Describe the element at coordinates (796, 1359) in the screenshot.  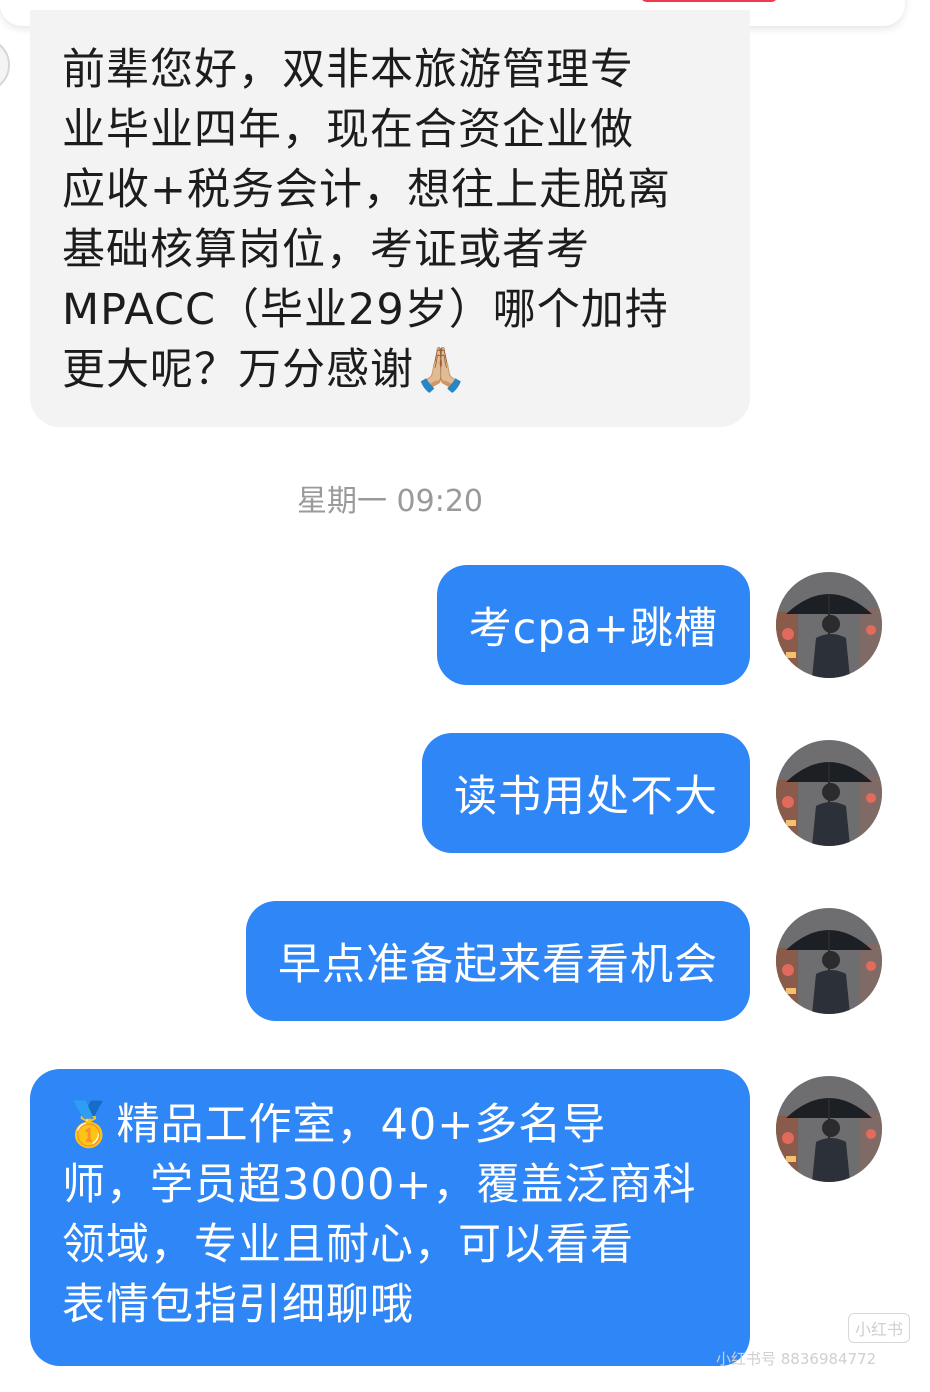
I see `watermark-text: 小红书号 8836984772` at that location.